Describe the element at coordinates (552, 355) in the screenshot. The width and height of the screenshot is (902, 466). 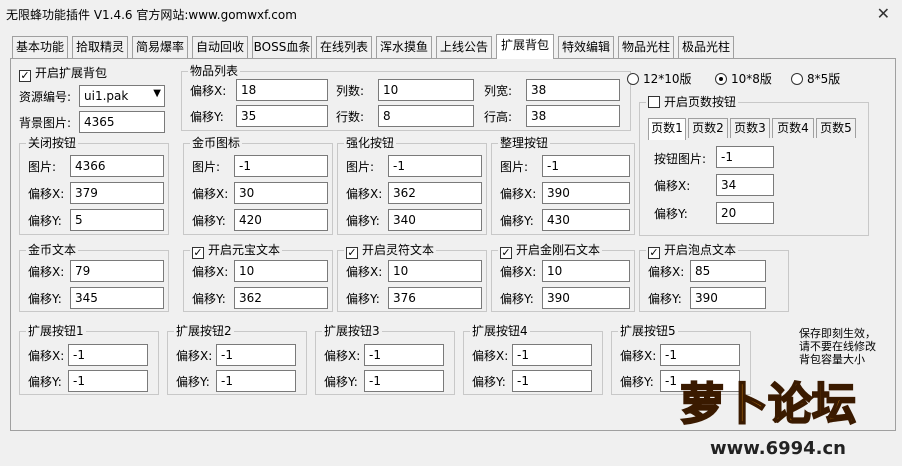
I see `ext-4-x-input: -1` at that location.